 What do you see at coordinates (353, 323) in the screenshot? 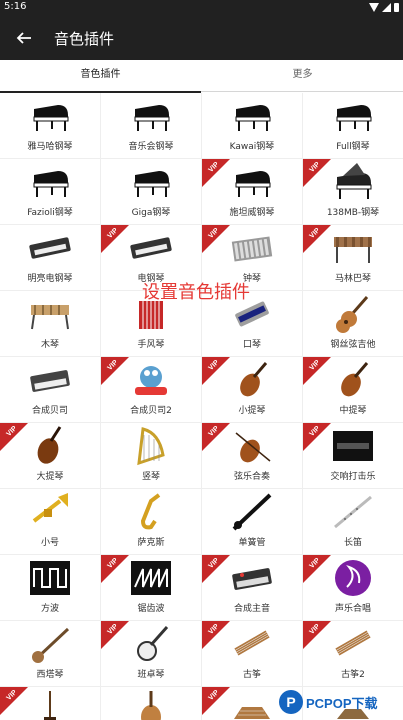
I see `instrument-item: 钢丝弦吉他` at bounding box center [353, 323].